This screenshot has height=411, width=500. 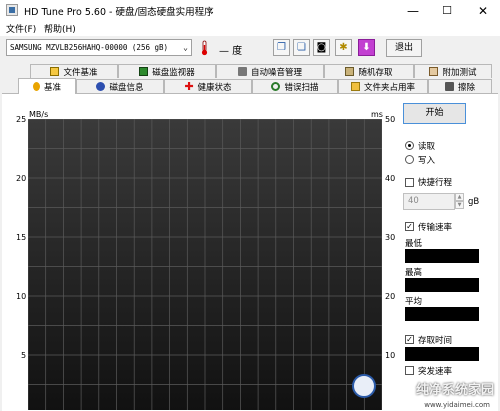 I want to click on app-icon, so click(x=12, y=10).